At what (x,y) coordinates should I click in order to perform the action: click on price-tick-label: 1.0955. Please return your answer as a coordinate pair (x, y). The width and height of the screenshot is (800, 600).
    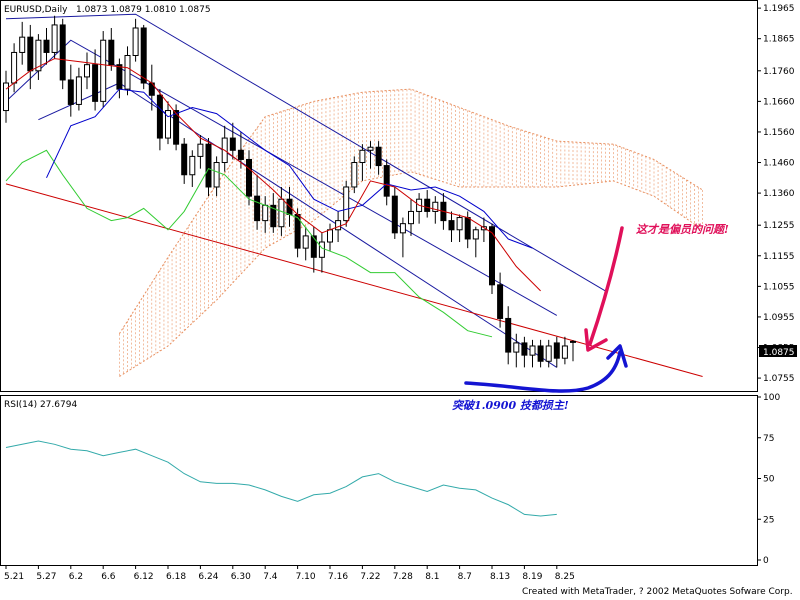
    Looking at the image, I should click on (779, 318).